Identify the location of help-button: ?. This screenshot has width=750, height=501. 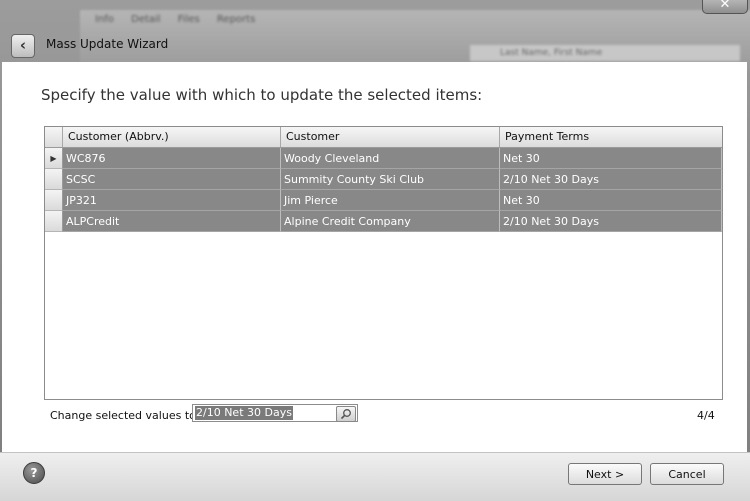
(34, 473).